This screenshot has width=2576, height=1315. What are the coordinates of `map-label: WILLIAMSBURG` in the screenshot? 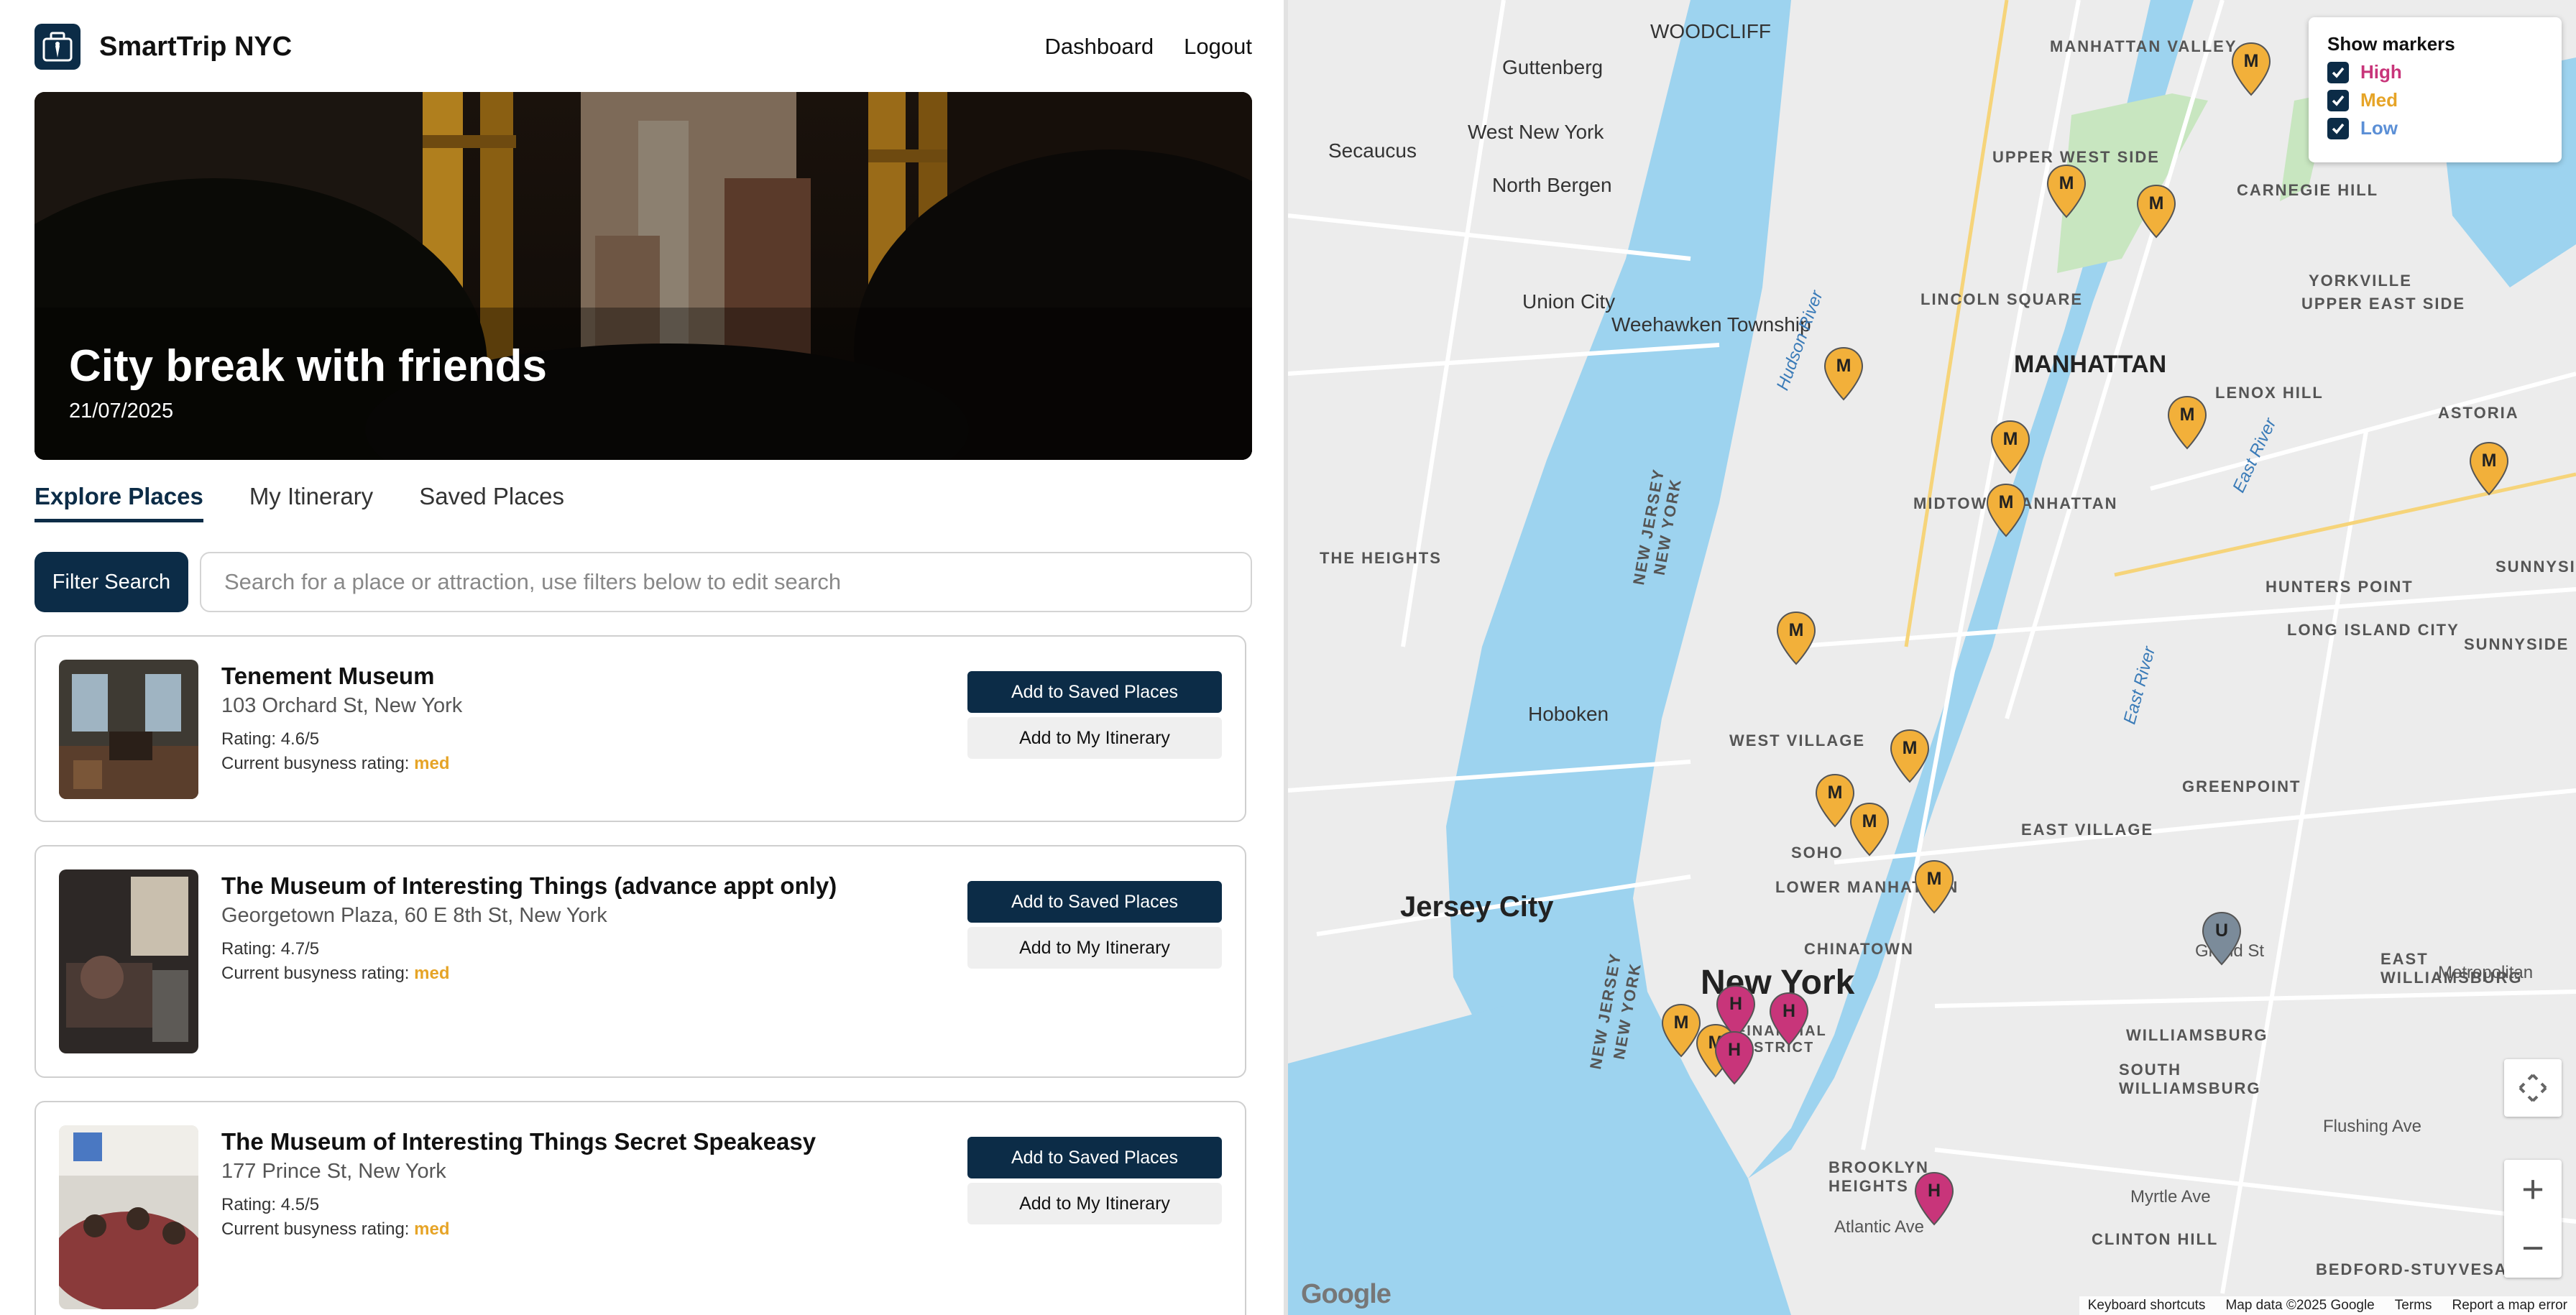 It's located at (2197, 1035).